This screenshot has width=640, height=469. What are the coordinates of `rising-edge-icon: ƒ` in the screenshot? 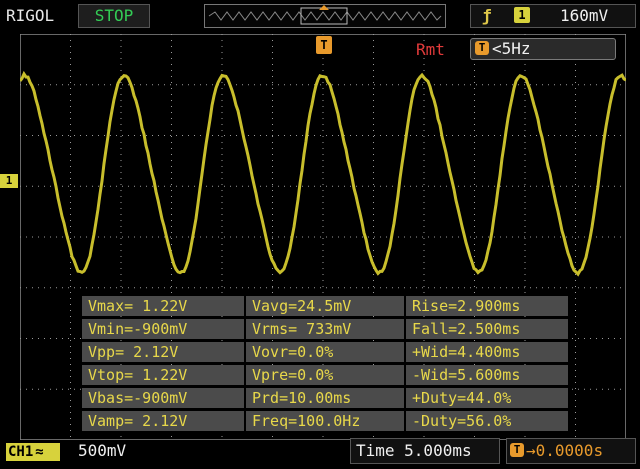 It's located at (487, 15).